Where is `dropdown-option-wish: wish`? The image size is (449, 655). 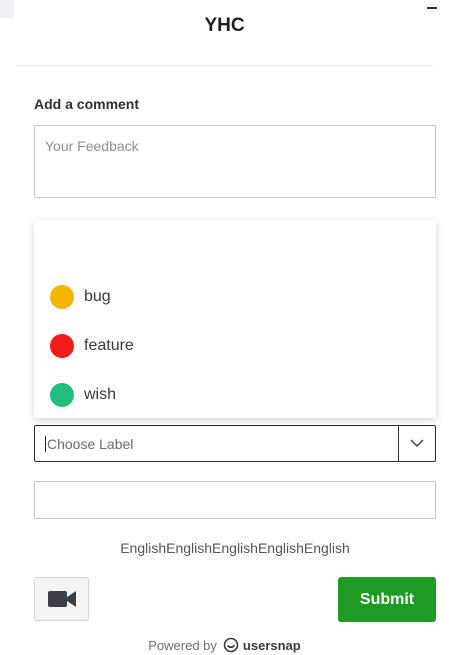 dropdown-option-wish: wish is located at coordinates (83, 395).